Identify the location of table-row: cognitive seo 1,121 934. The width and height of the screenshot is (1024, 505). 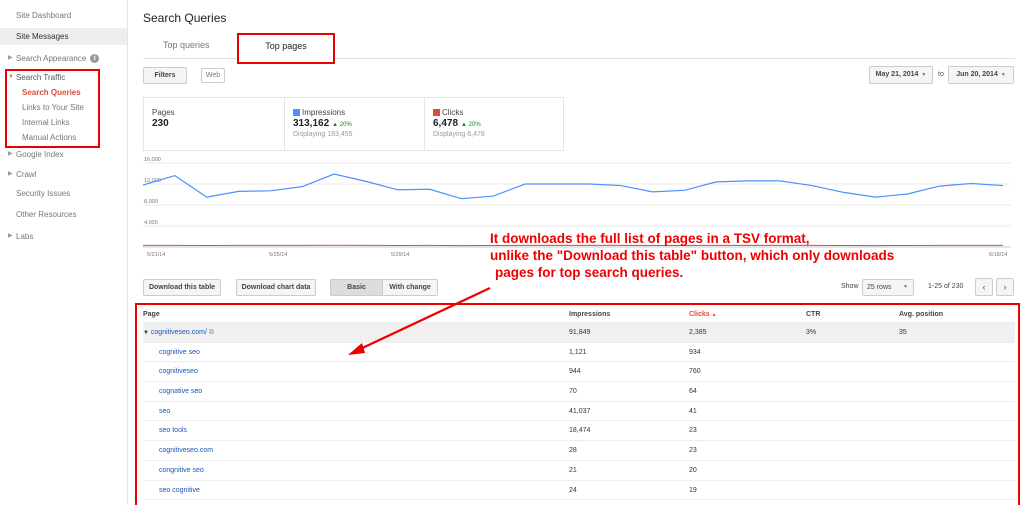
(579, 353).